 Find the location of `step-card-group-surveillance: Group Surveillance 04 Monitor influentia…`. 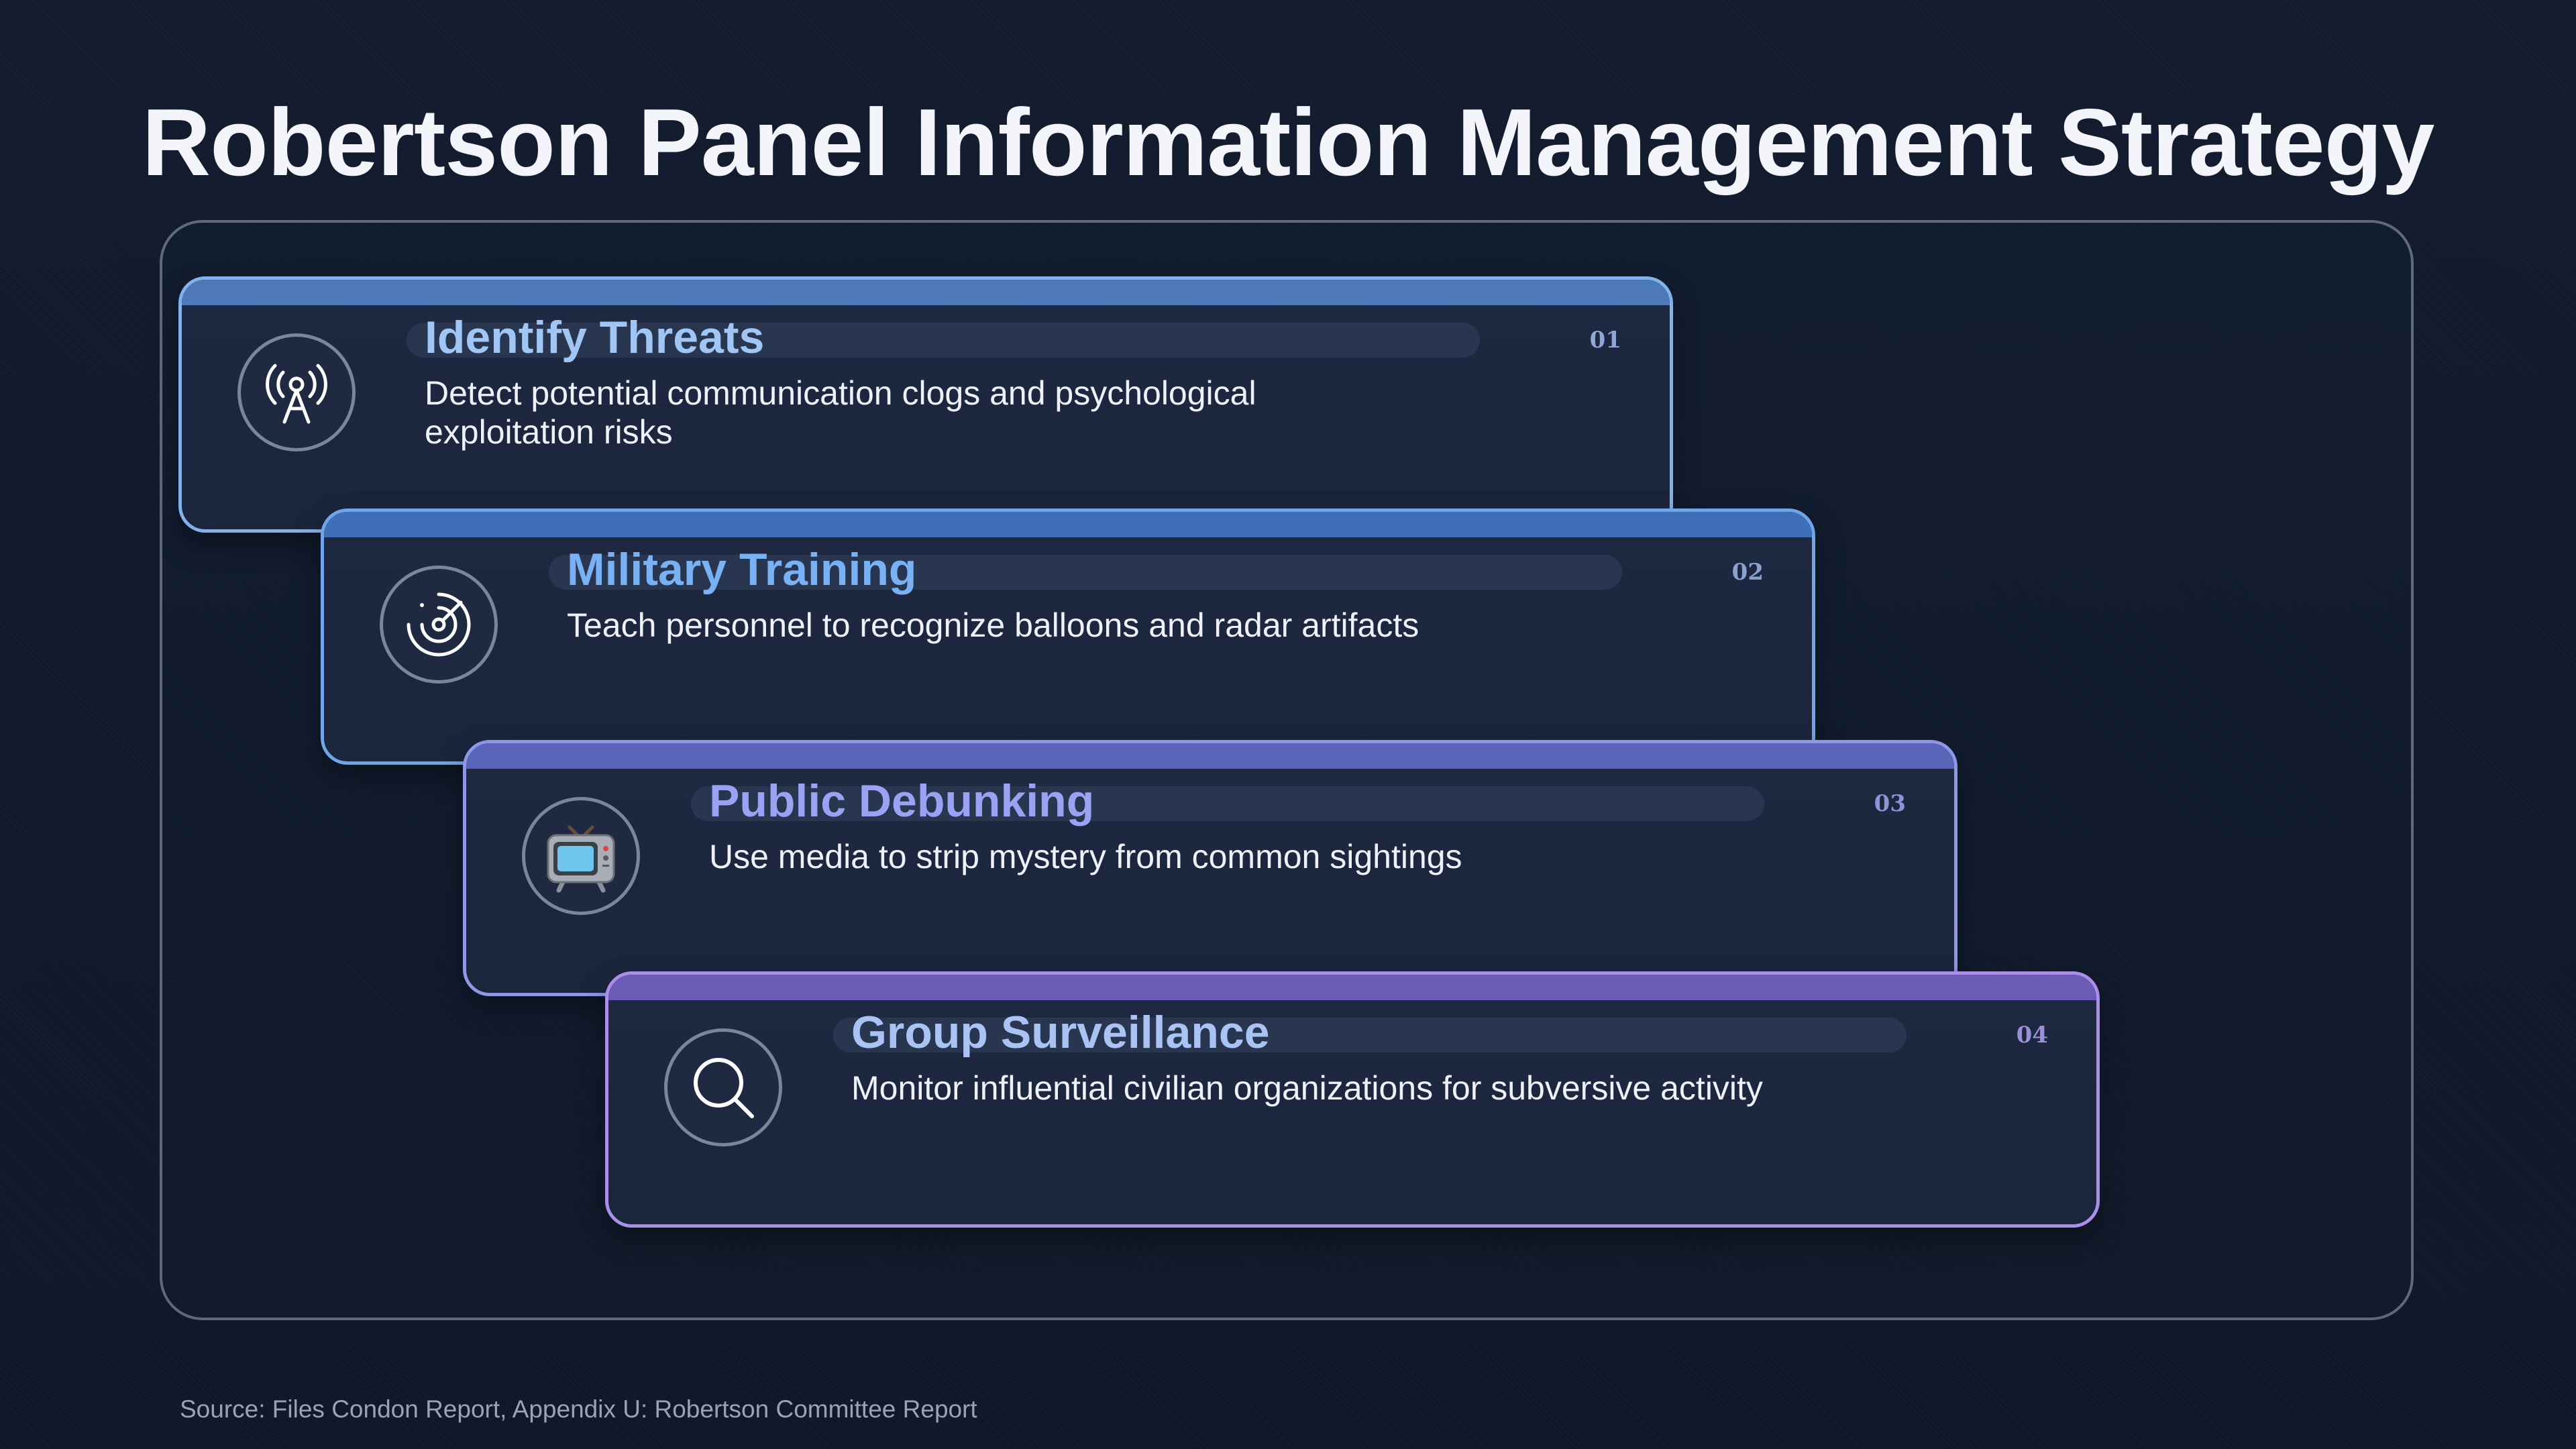

step-card-group-surveillance: Group Surveillance 04 Monitor influentia… is located at coordinates (1352, 1099).